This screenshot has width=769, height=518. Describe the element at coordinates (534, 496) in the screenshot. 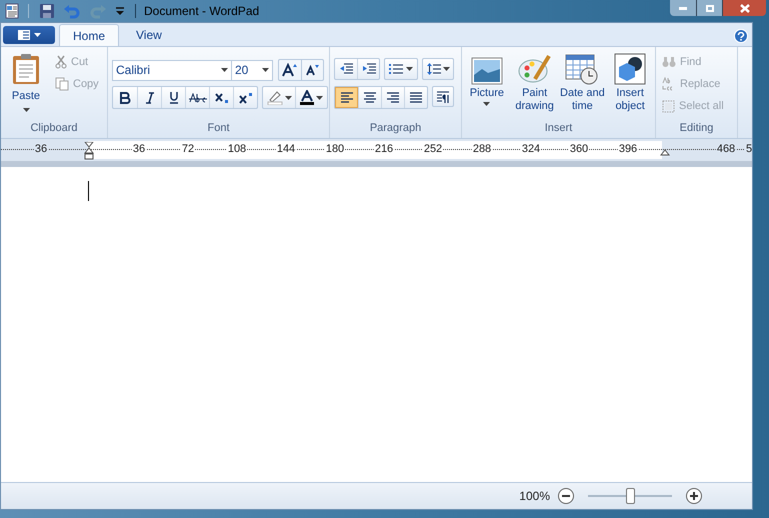

I see `zoom-percentage: 100%` at that location.